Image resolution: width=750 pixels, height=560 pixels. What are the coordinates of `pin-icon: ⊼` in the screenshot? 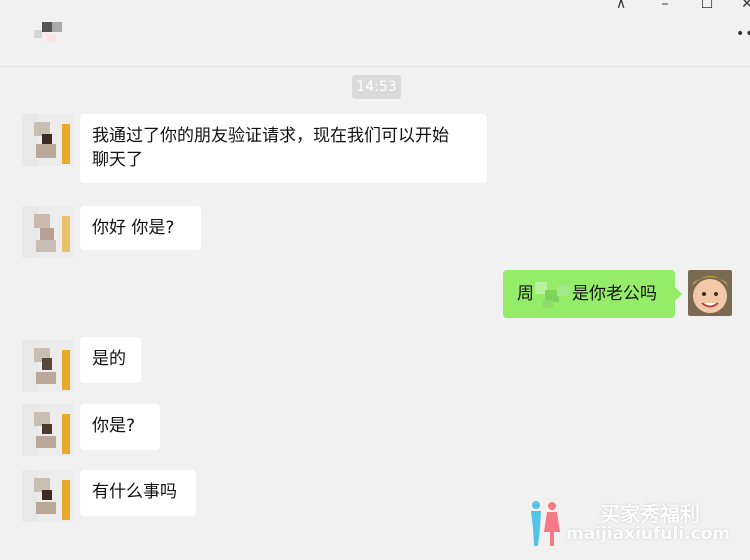 It's located at (621, 7).